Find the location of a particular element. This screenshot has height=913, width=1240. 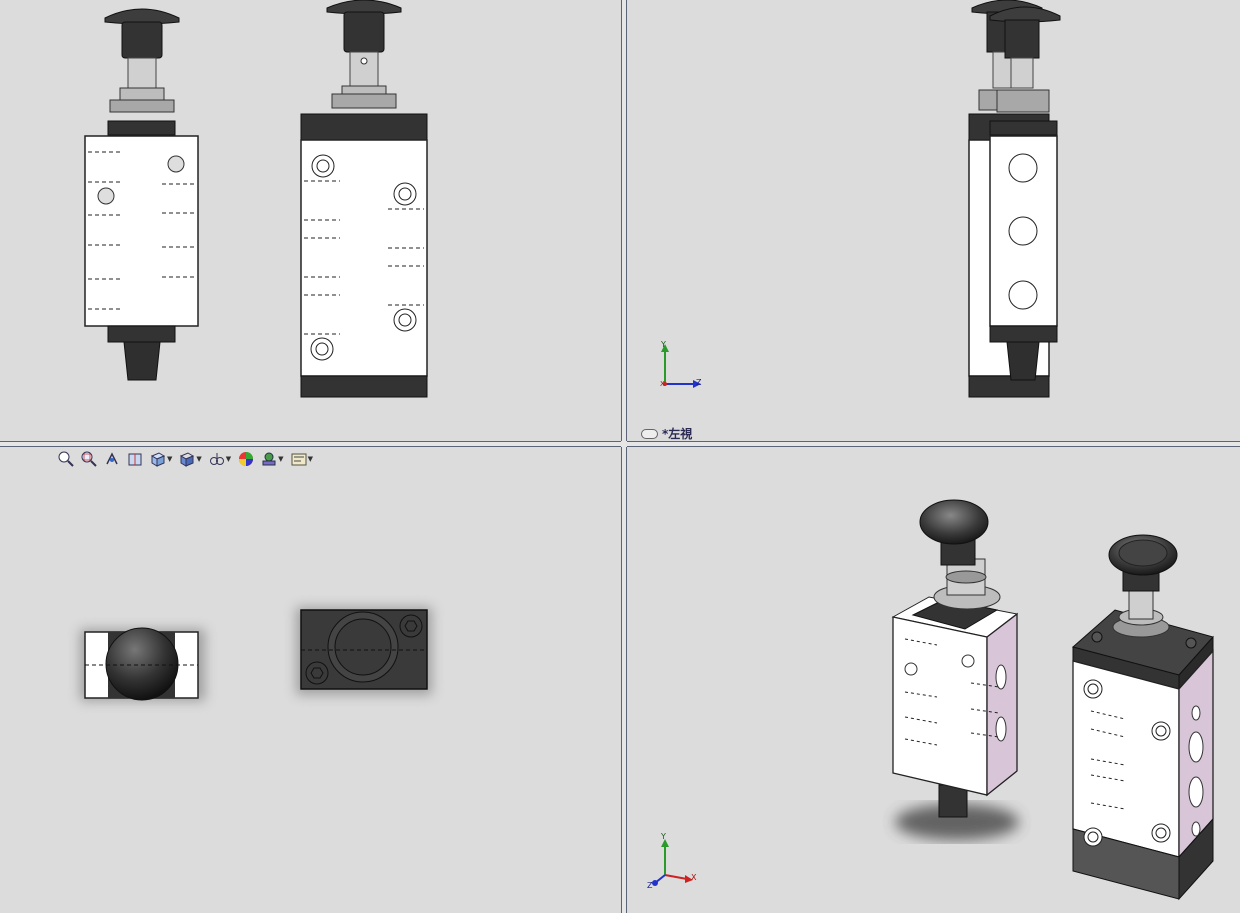

top-view-graphics is located at coordinates (256, 654).